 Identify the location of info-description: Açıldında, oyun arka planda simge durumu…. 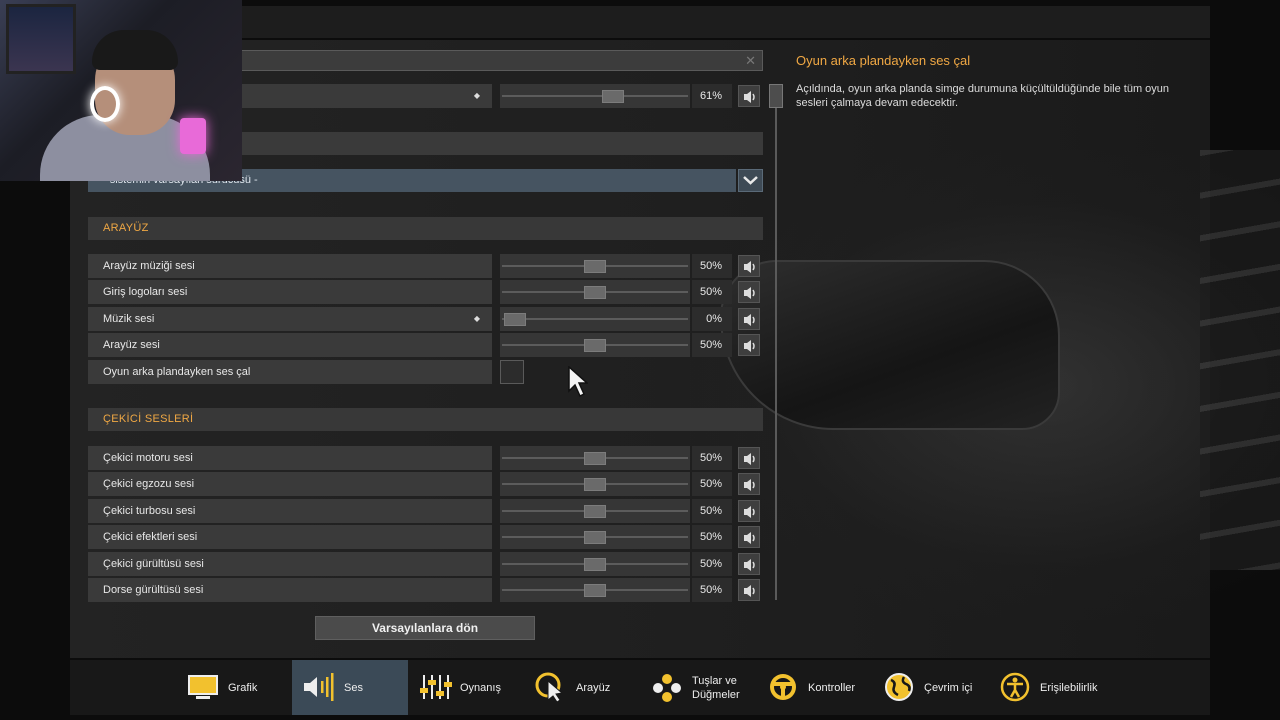
(983, 96).